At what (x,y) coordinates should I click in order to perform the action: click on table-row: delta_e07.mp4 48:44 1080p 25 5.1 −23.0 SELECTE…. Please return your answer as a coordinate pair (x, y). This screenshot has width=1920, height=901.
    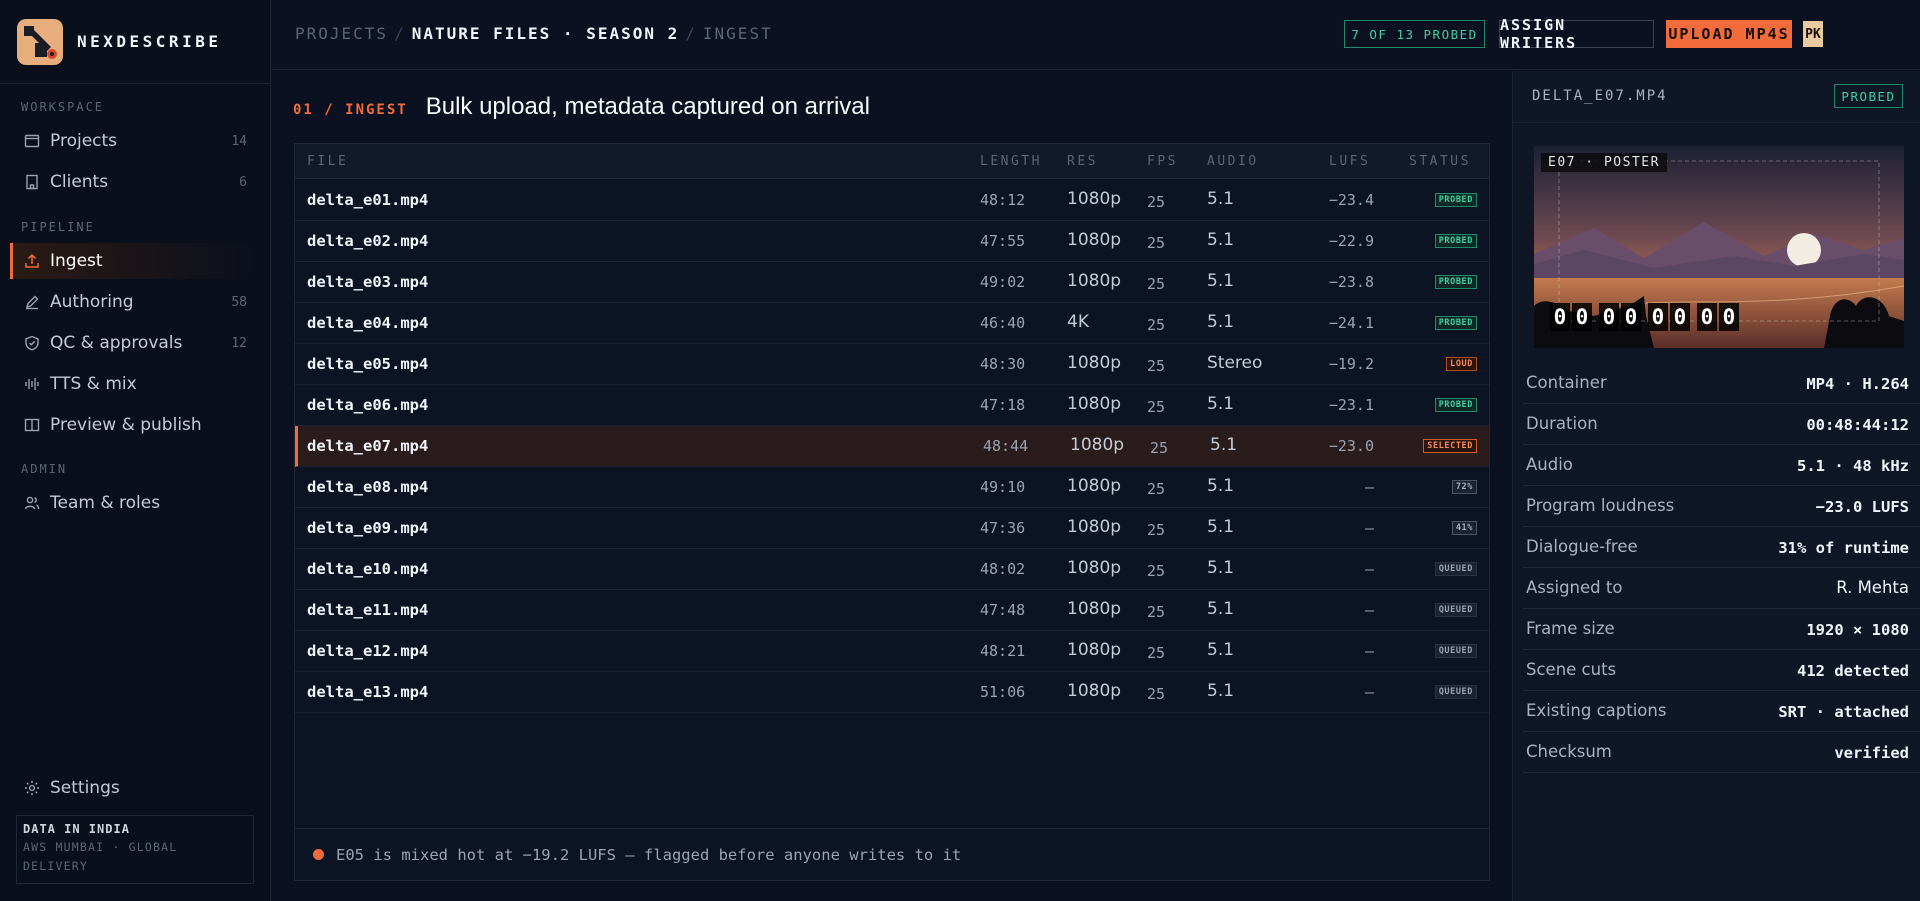
    Looking at the image, I should click on (892, 446).